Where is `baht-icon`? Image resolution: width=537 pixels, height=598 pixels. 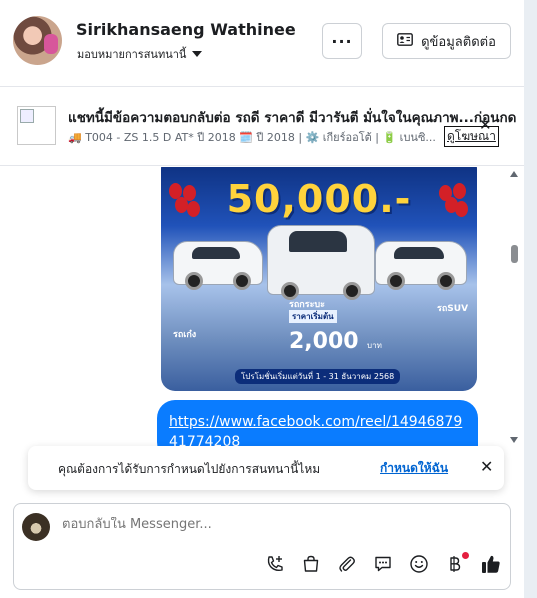 baht-icon is located at coordinates (455, 564).